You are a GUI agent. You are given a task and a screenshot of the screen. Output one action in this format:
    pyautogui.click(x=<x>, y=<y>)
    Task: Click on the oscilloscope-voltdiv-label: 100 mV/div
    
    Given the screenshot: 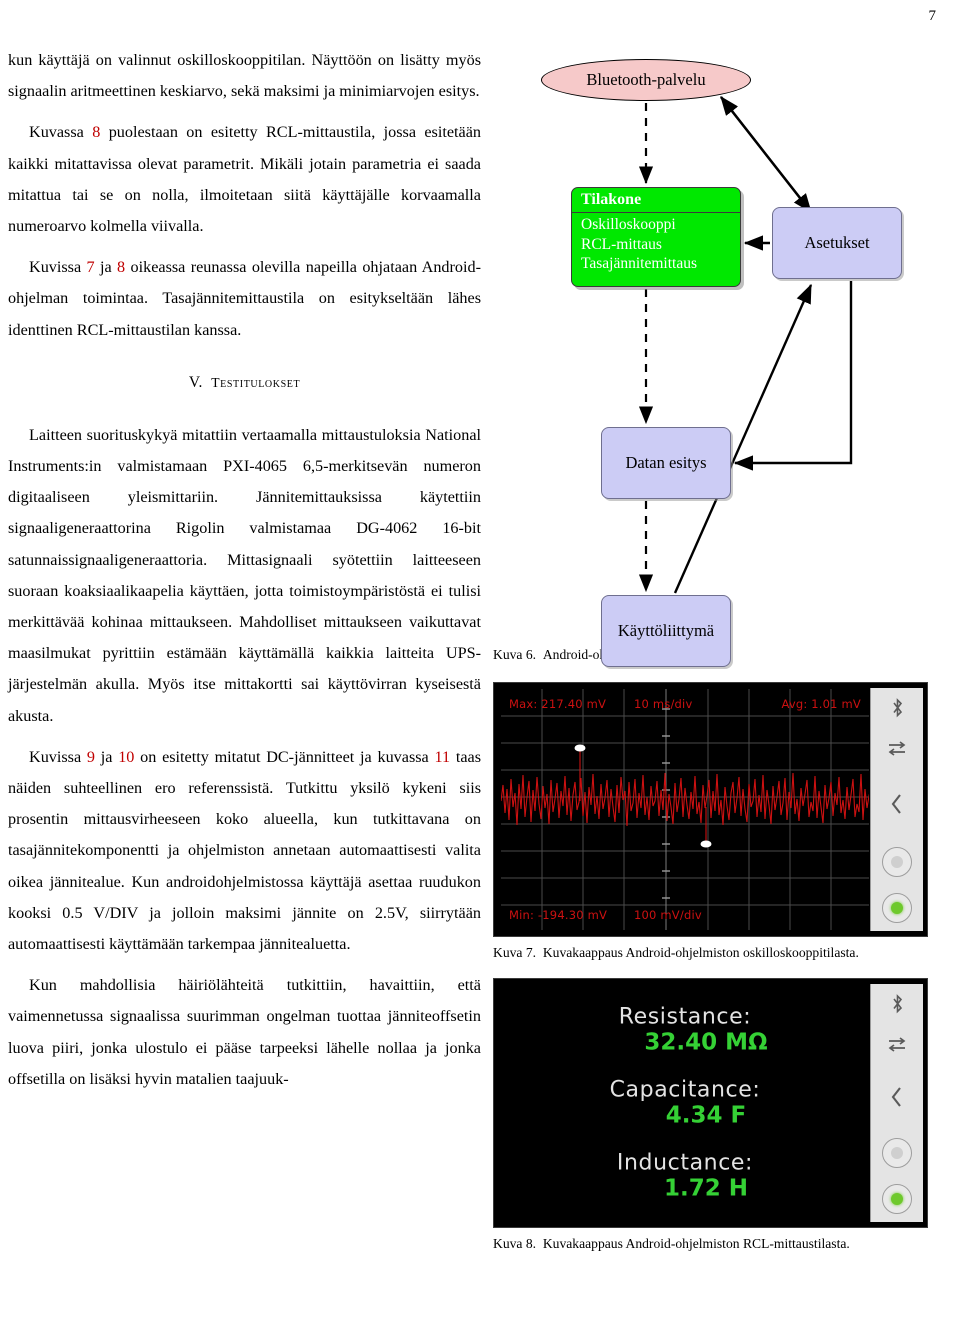 What is the action you would take?
    pyautogui.click(x=668, y=915)
    